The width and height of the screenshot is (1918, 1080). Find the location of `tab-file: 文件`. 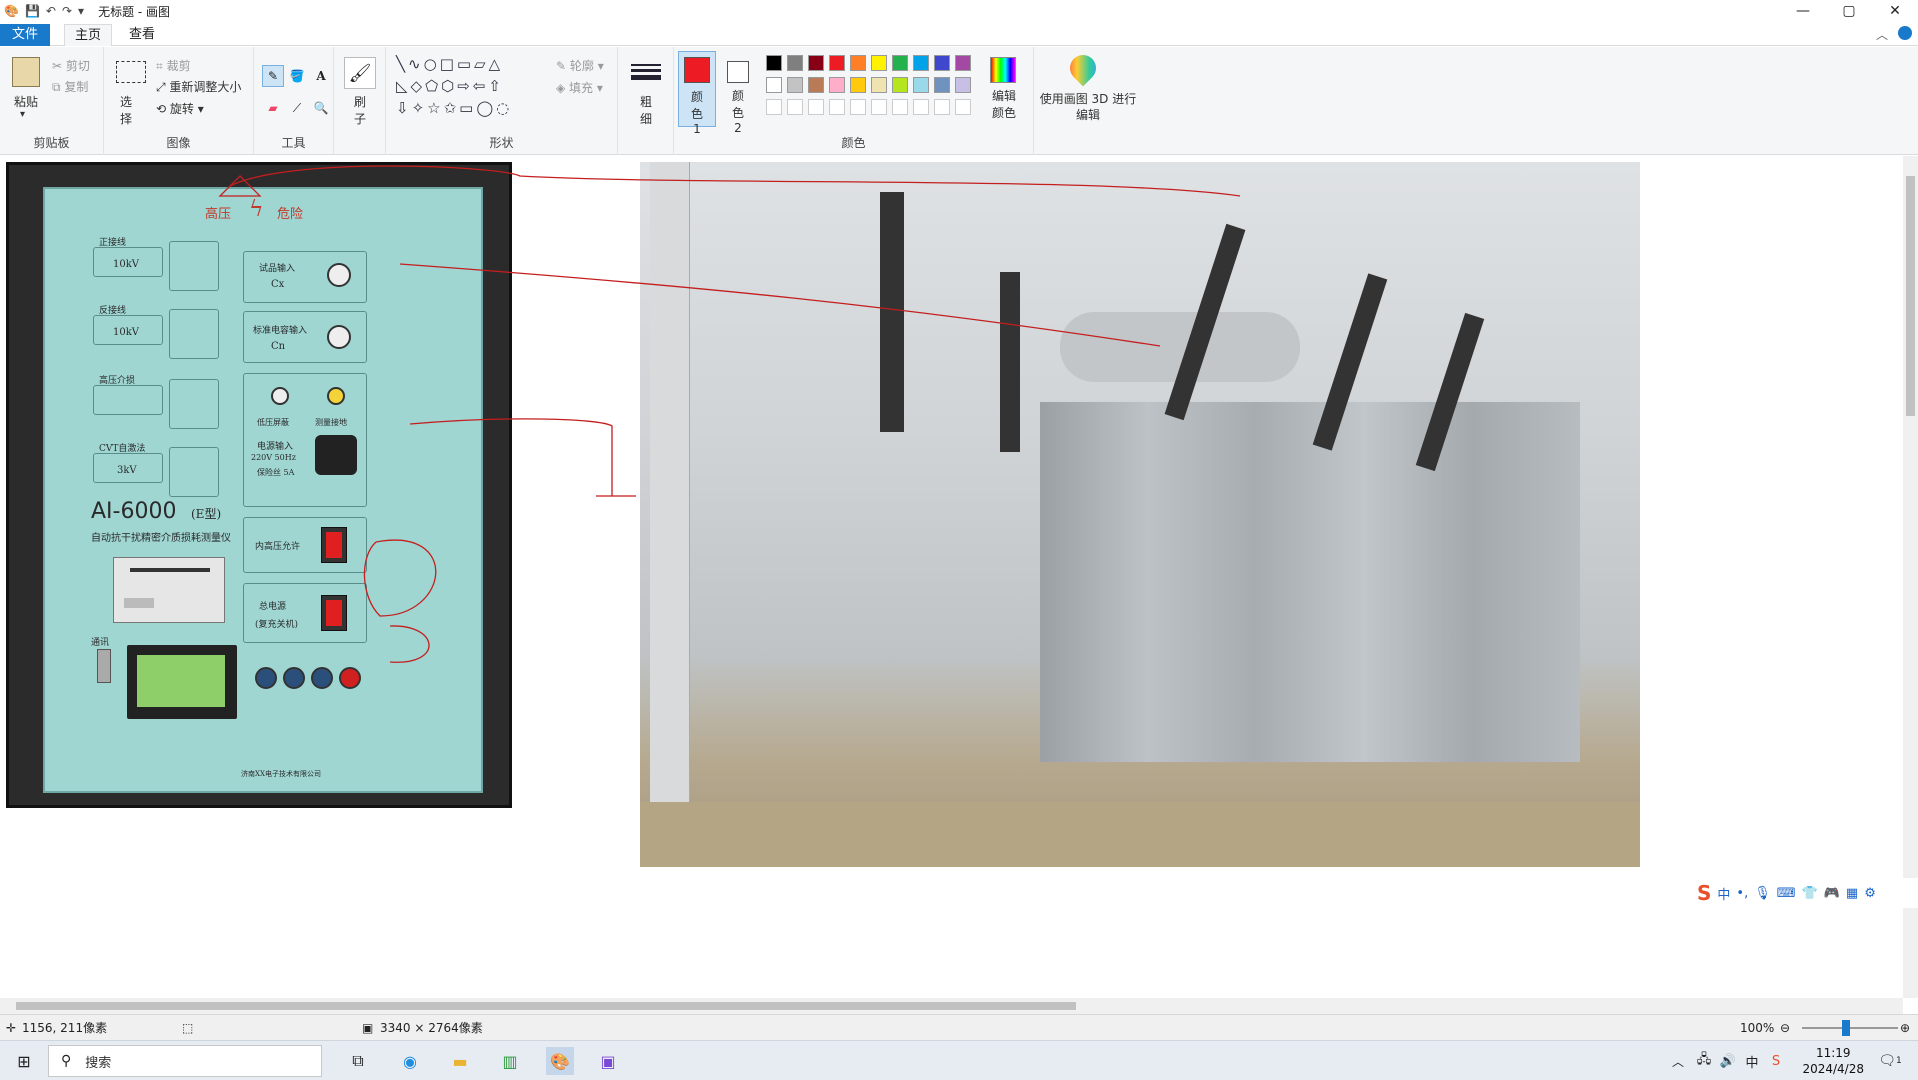

tab-file: 文件 is located at coordinates (25, 35).